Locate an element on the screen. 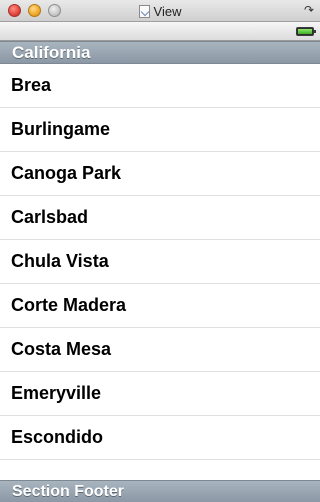  table-row: Escondido is located at coordinates (160, 438).